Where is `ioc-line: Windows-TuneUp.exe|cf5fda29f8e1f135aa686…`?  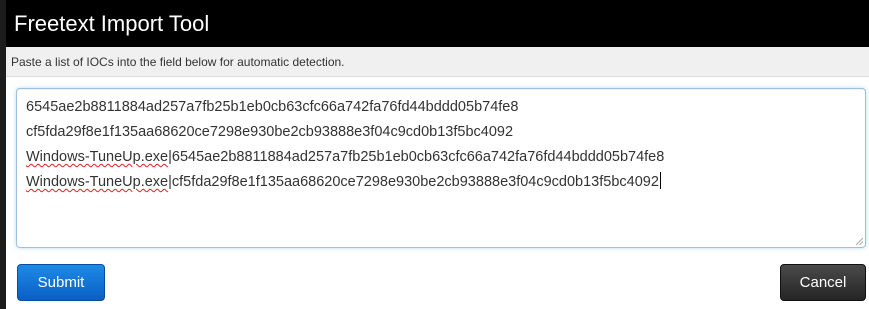
ioc-line: Windows-TuneUp.exe|cf5fda29f8e1f135aa686… is located at coordinates (441, 182).